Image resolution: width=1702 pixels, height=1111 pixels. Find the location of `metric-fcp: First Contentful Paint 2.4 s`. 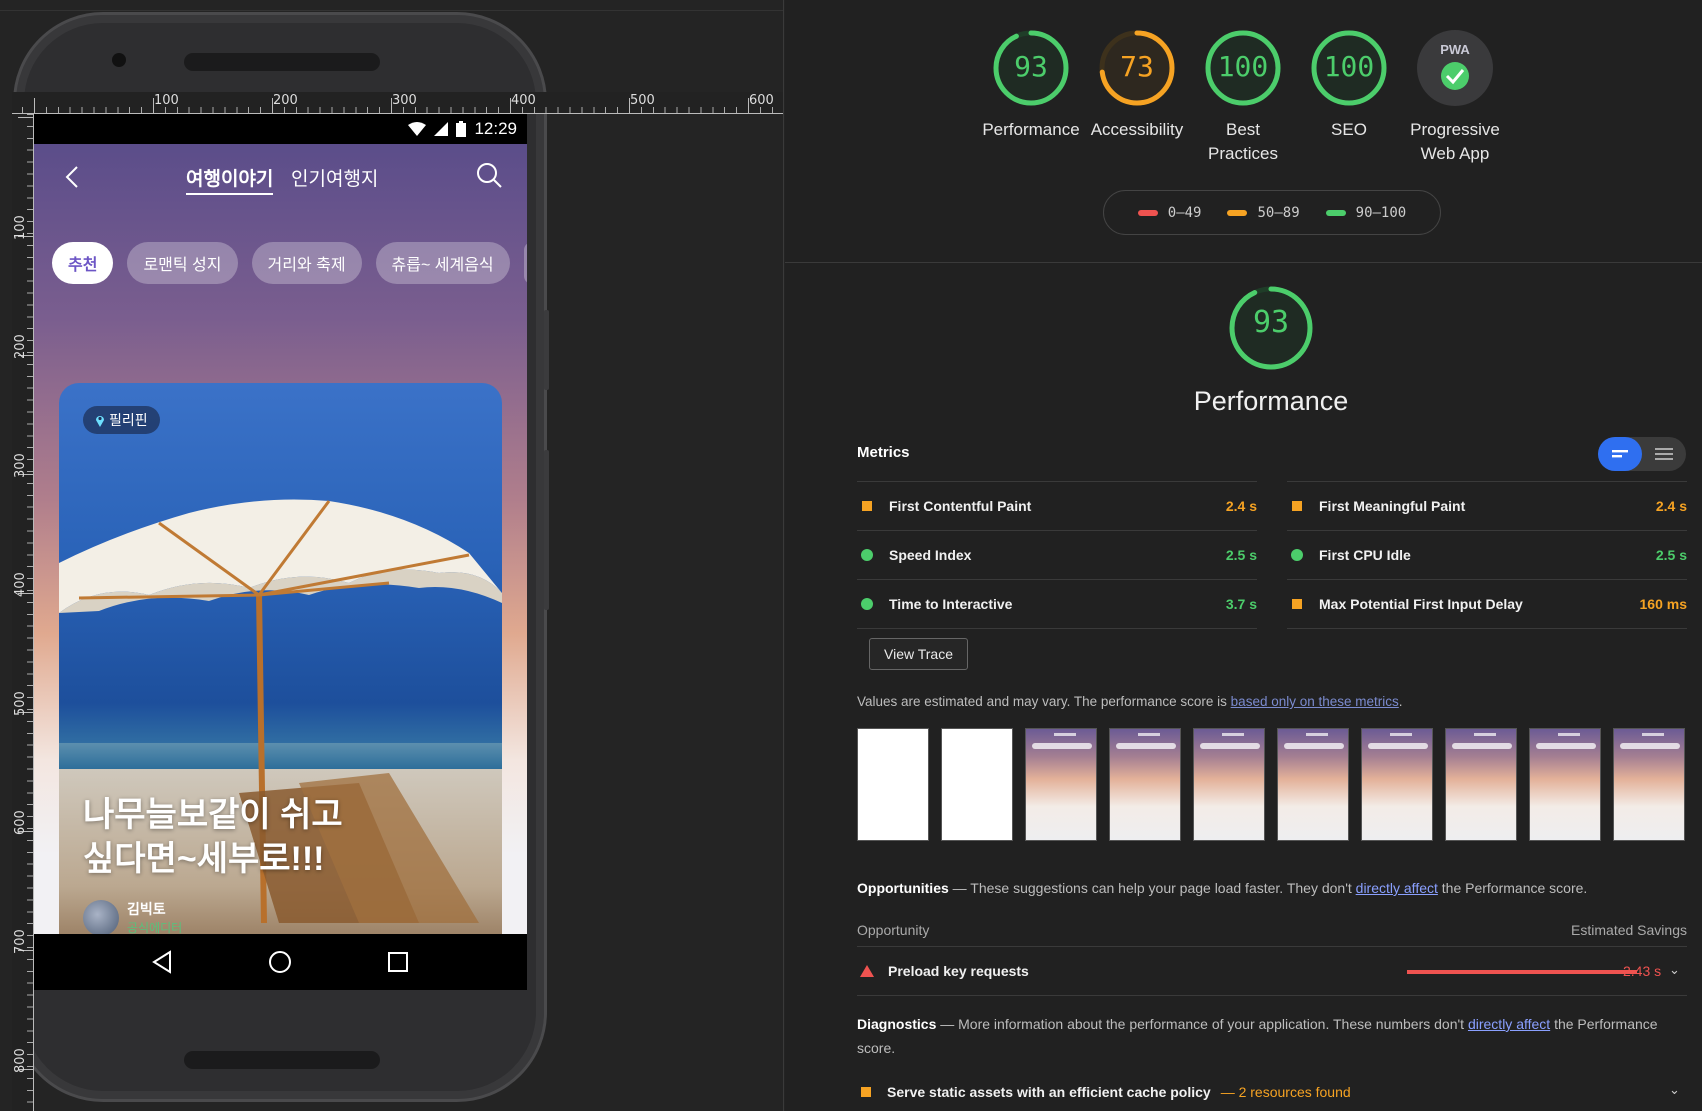

metric-fcp: First Contentful Paint 2.4 s is located at coordinates (1057, 505).